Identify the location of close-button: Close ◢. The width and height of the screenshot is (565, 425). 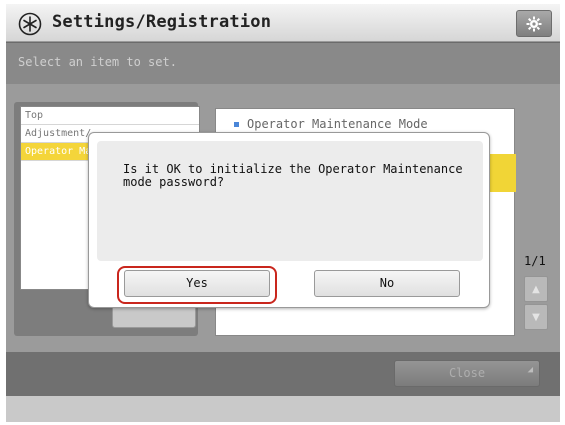
(467, 373).